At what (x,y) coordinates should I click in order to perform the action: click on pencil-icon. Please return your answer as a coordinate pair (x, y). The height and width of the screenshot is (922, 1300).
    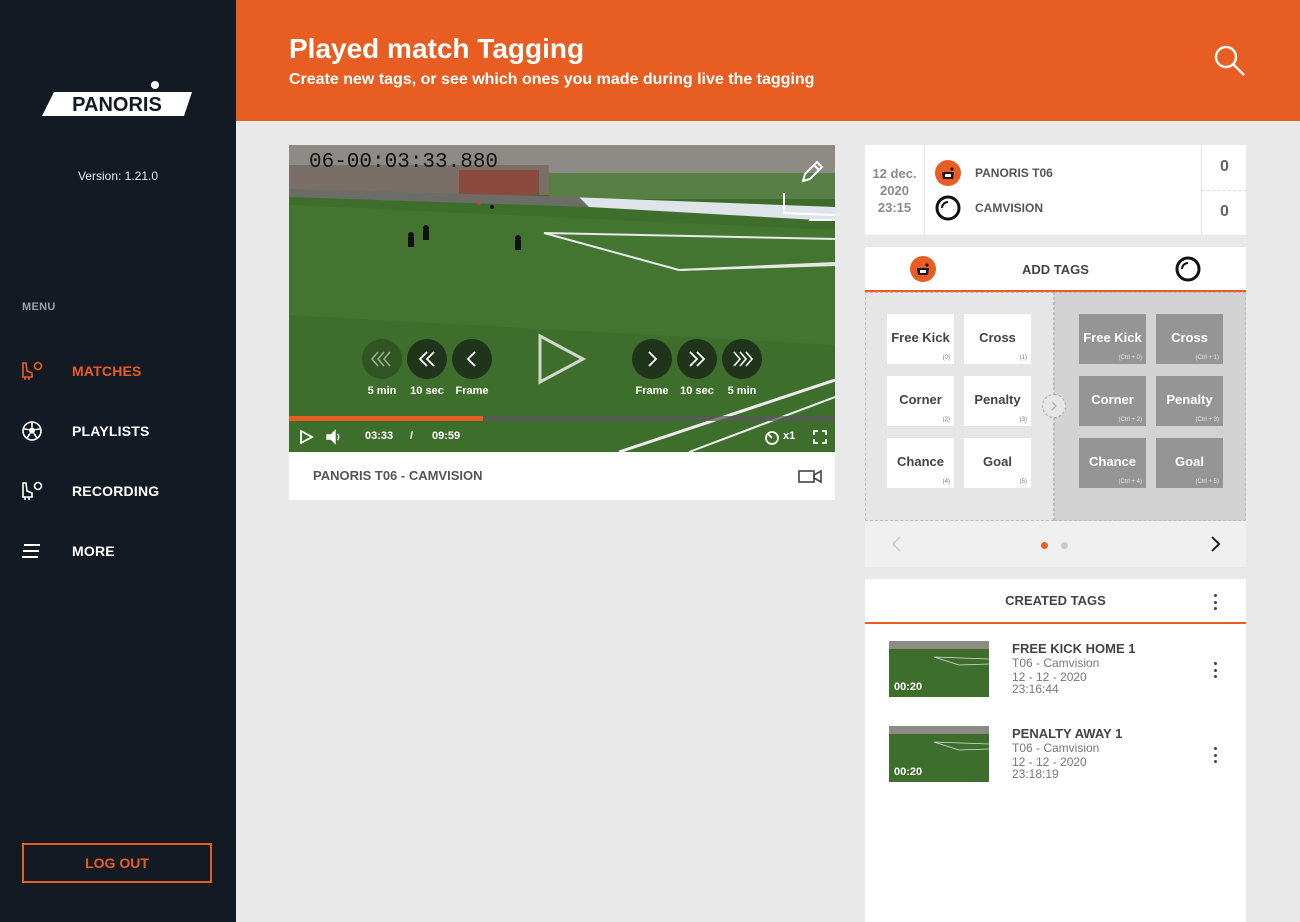
    Looking at the image, I should click on (812, 172).